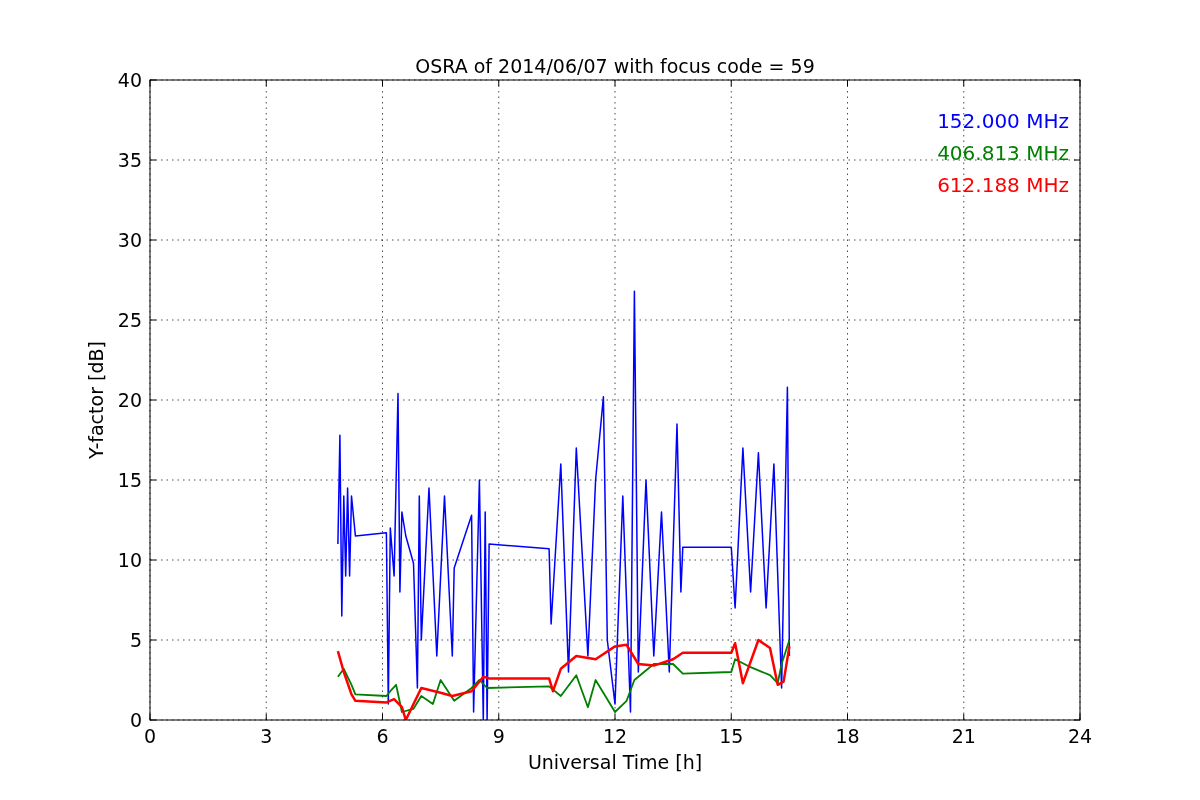 Image resolution: width=1200 pixels, height=800 pixels. What do you see at coordinates (731, 736) in the screenshot?
I see `x-tick-label: 15` at bounding box center [731, 736].